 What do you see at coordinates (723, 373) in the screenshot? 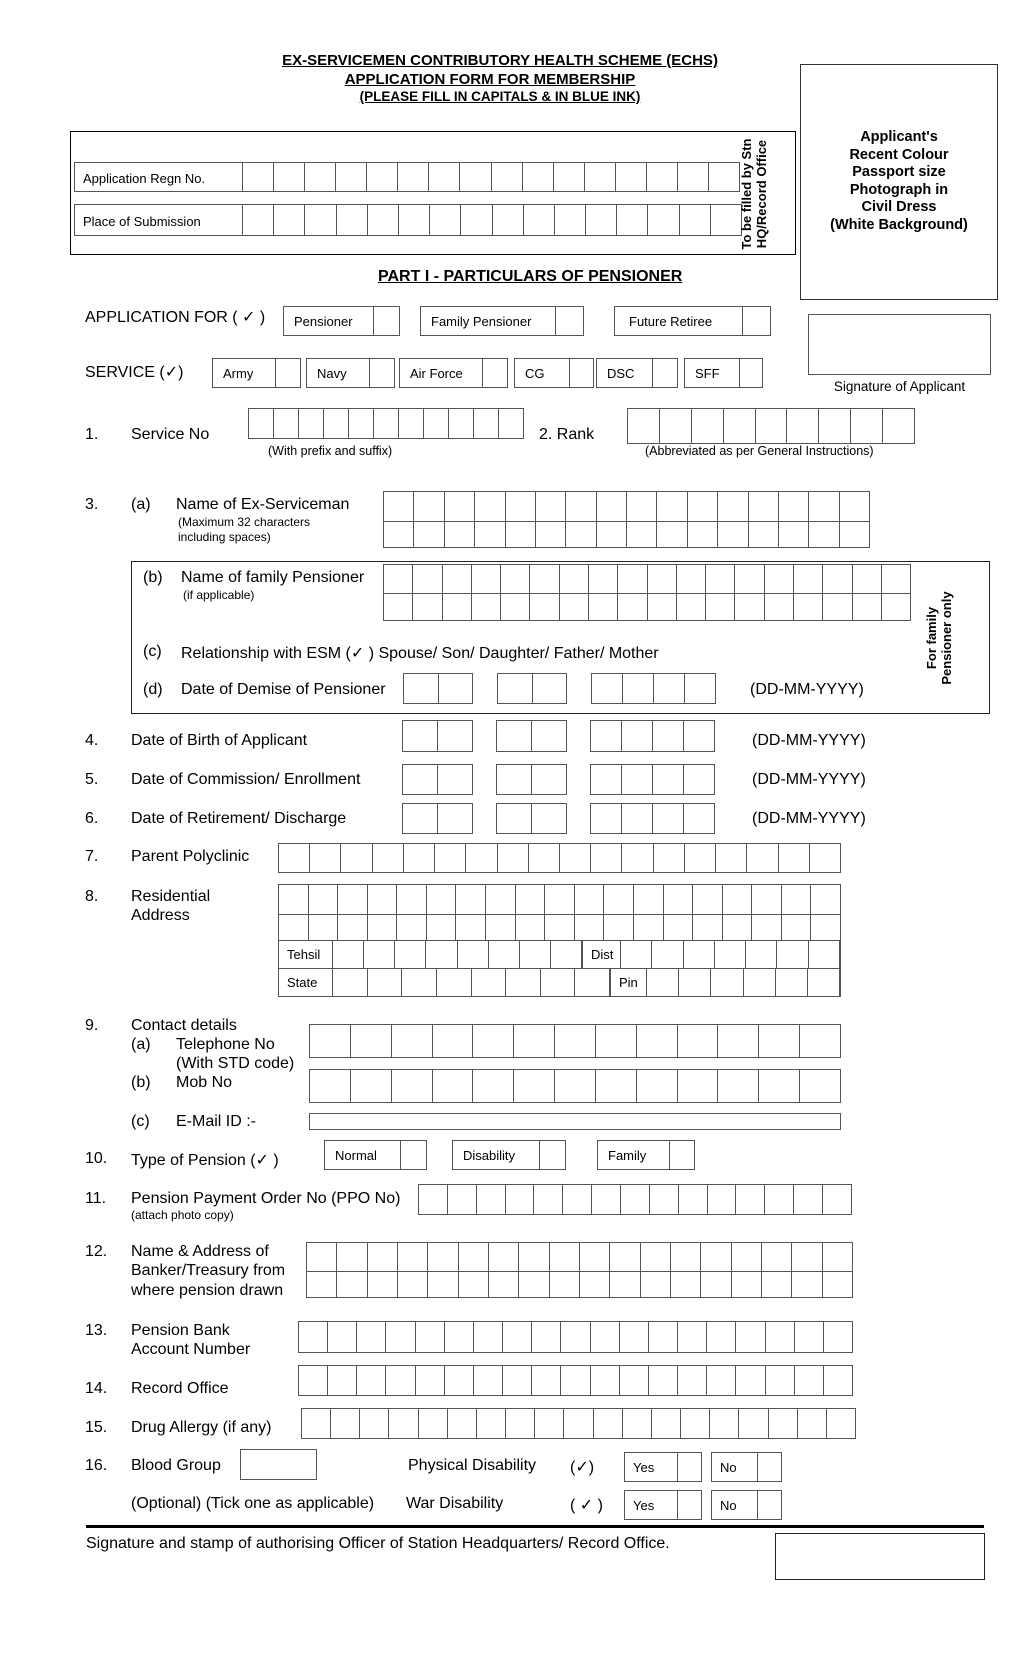
I see `service-sff: SFF` at bounding box center [723, 373].